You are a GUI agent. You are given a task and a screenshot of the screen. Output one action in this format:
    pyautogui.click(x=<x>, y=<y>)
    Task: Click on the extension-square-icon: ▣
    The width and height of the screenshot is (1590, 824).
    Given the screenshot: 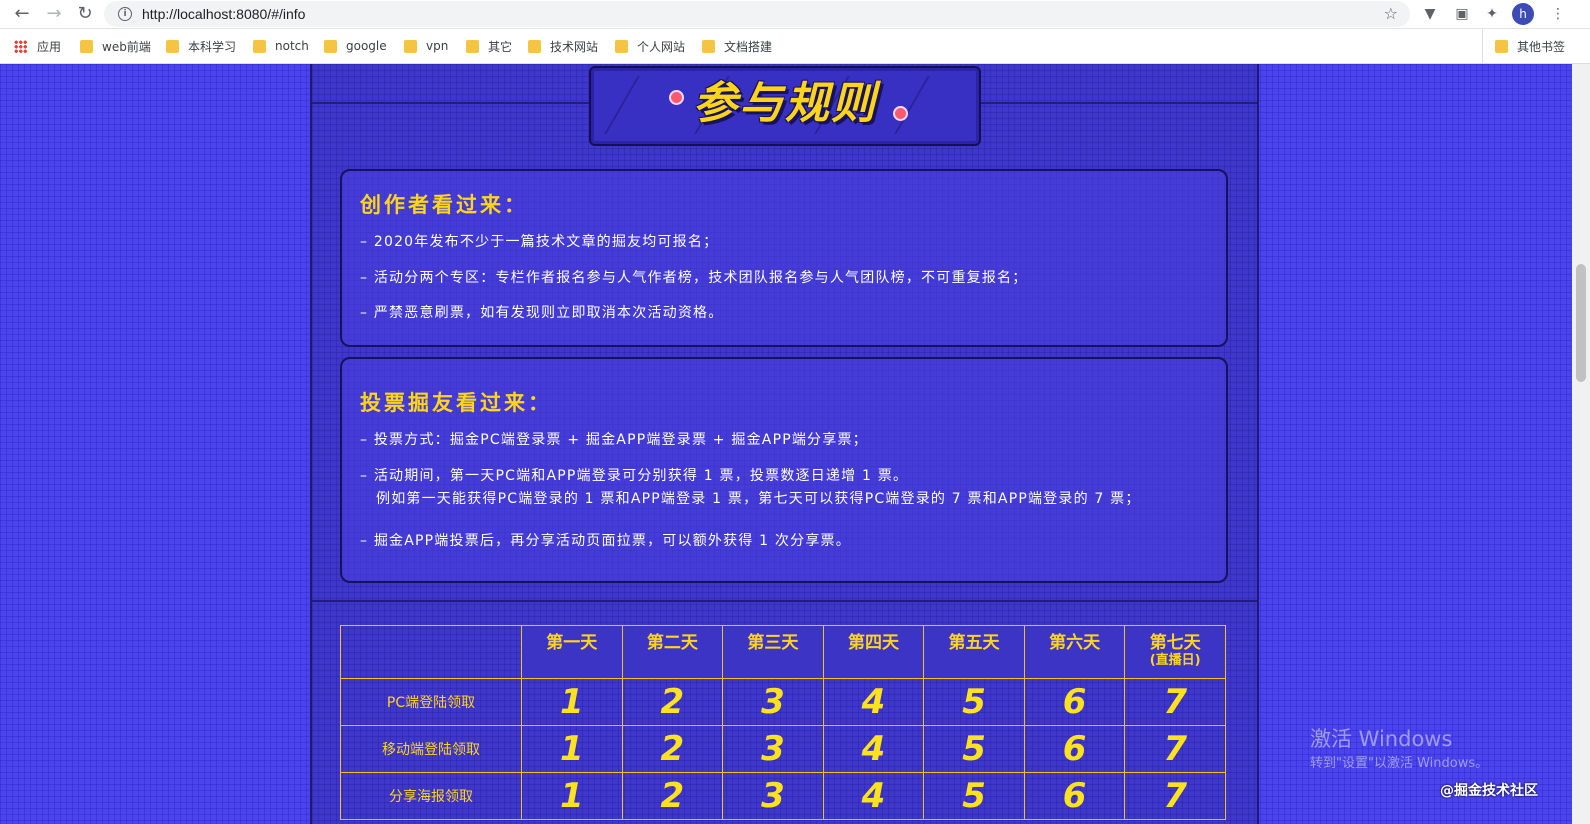 What is the action you would take?
    pyautogui.click(x=1462, y=14)
    